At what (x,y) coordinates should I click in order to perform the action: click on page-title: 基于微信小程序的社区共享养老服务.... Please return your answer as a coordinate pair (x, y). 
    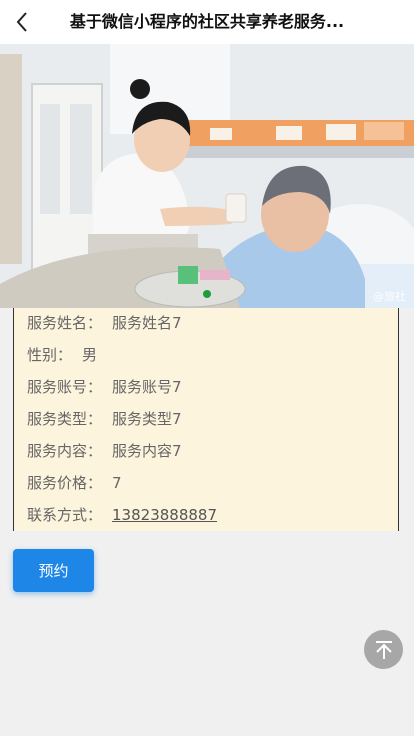
    Looking at the image, I should click on (207, 21).